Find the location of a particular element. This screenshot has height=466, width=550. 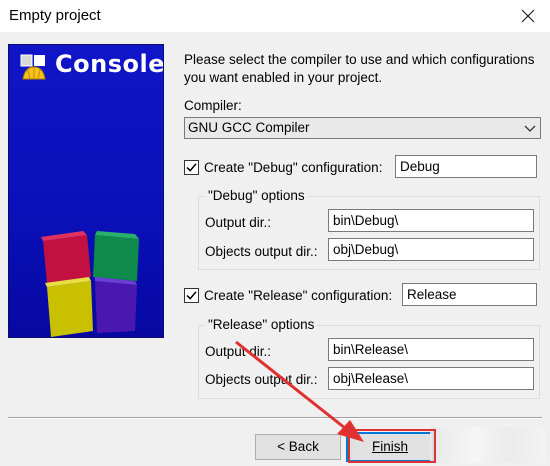

debug-output-dir-input: bin\Debug\ is located at coordinates (431, 220).